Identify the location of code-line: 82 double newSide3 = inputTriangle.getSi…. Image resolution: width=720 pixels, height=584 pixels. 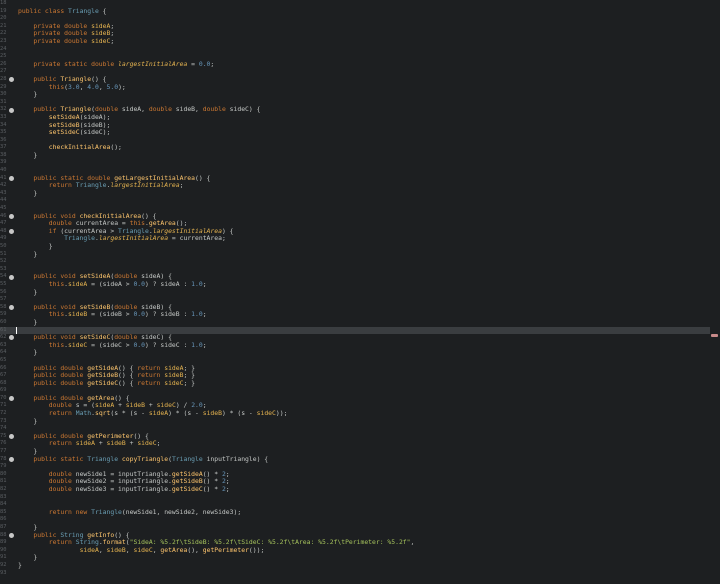
(355, 489).